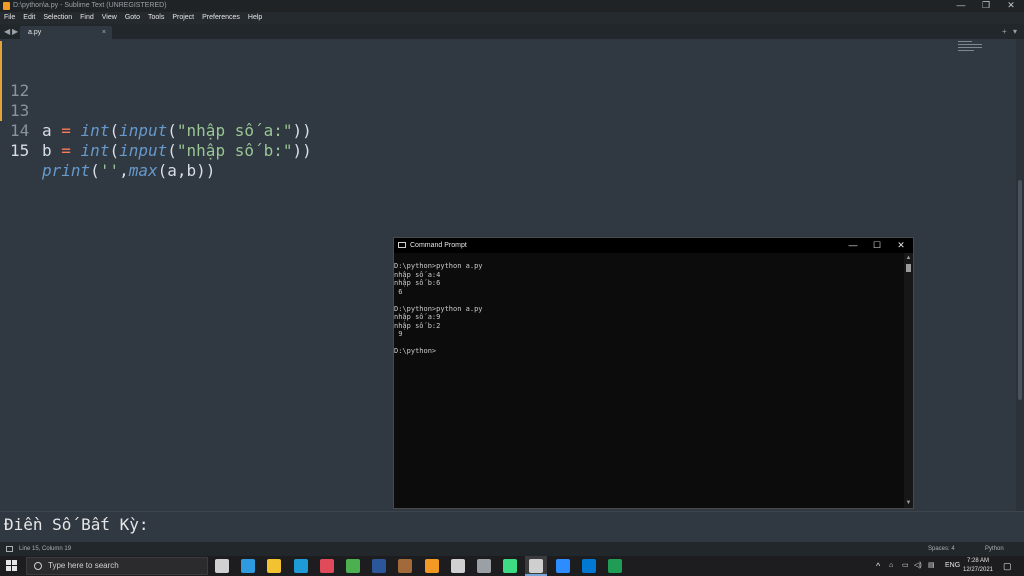  Describe the element at coordinates (402, 245) in the screenshot. I see `cmd-app-icon` at that location.